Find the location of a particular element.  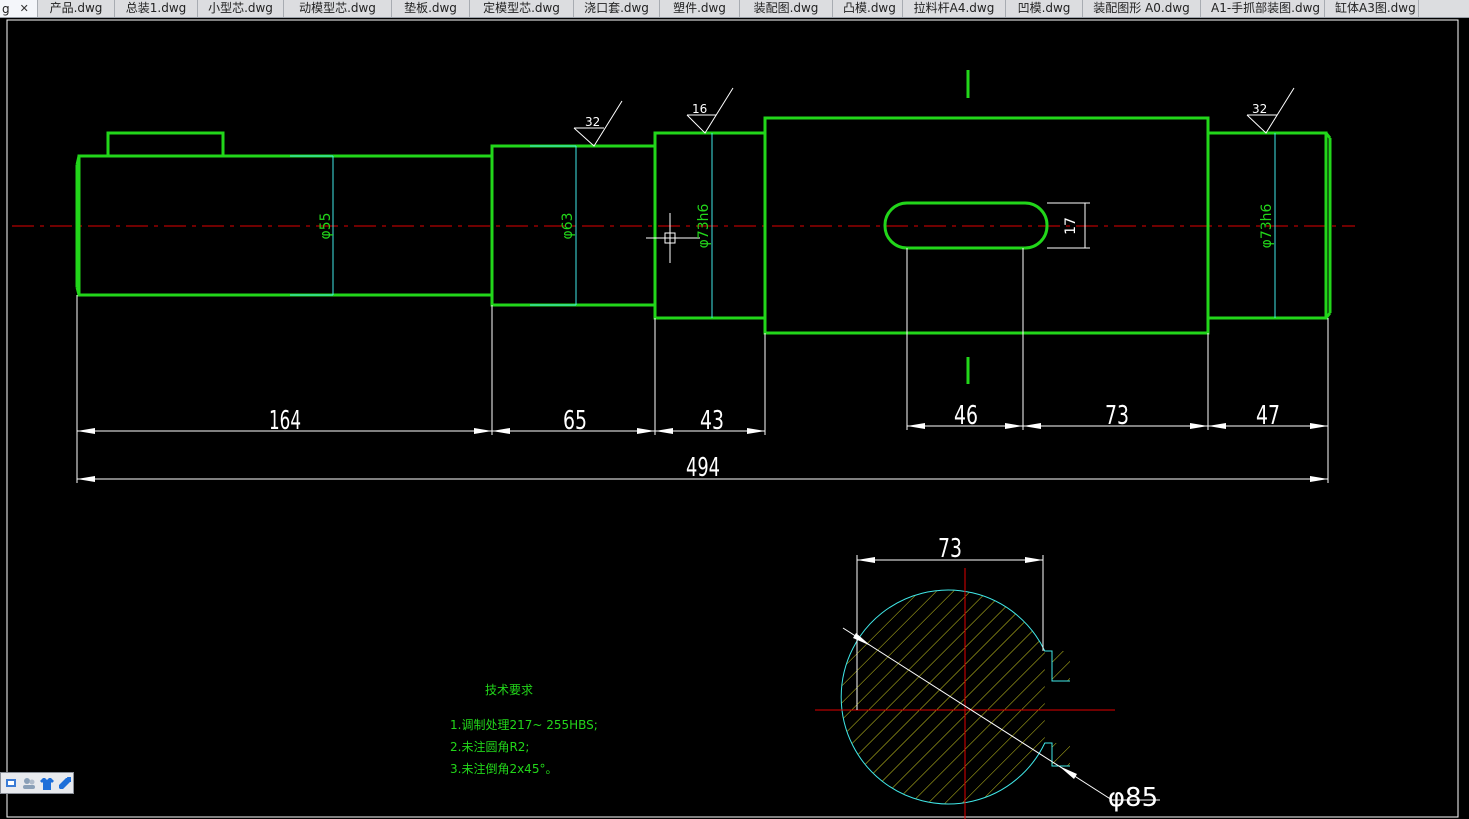

tab-label: 装配图.dwg is located at coordinates (786, 8).